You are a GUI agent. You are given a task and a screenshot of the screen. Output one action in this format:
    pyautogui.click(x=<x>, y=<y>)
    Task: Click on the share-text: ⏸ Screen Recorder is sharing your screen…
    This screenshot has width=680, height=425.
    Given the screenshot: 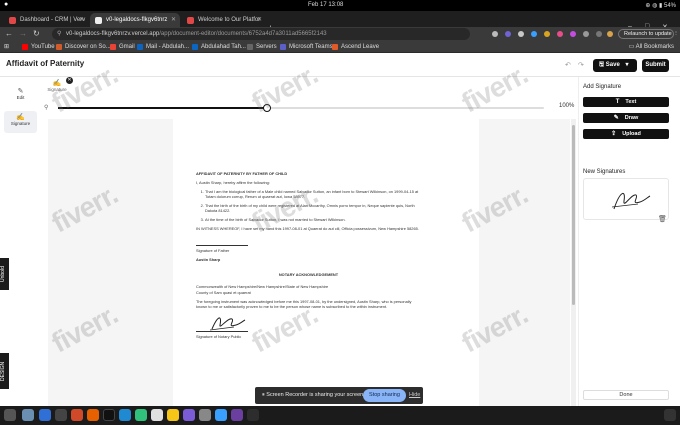 What is the action you would take?
    pyautogui.click(x=313, y=395)
    